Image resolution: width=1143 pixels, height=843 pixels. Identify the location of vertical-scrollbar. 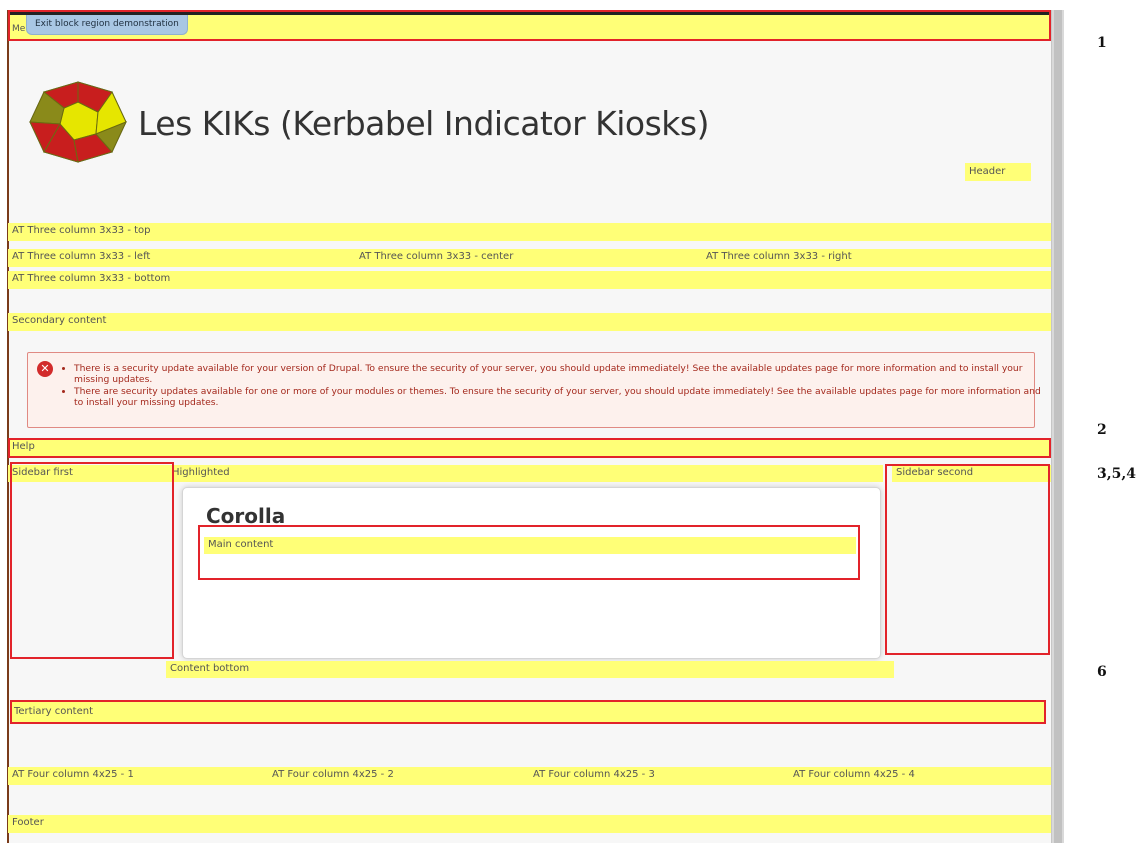
(1057, 426).